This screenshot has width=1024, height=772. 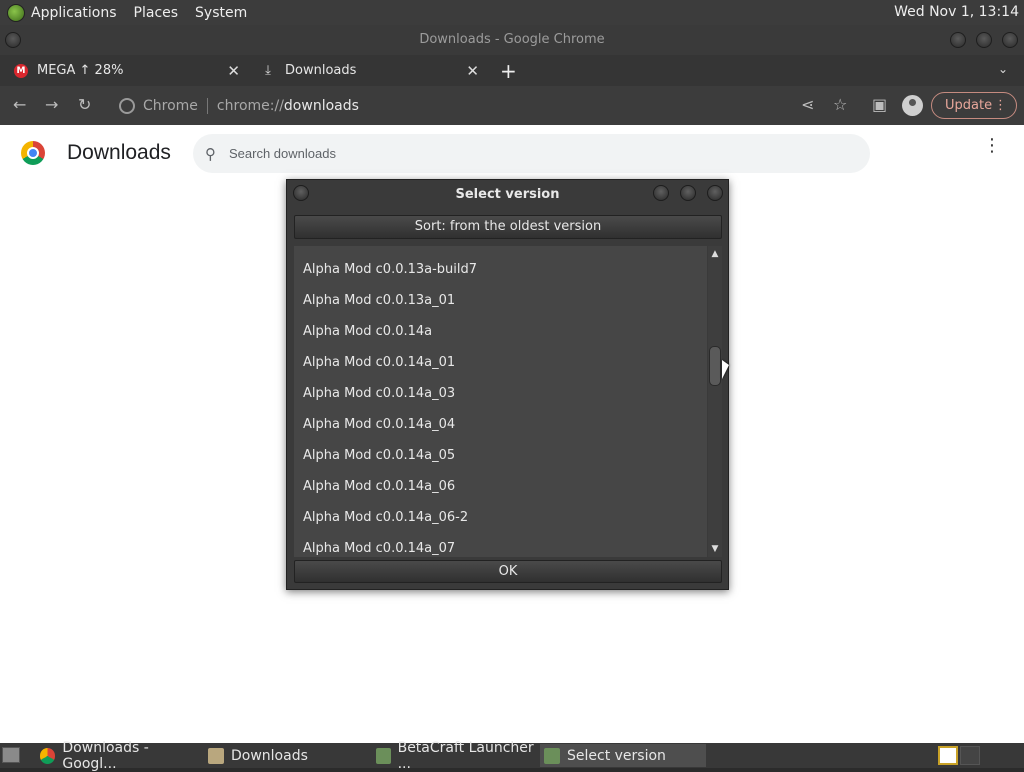 I want to click on page-menu-icon: ⋮, so click(x=992, y=146).